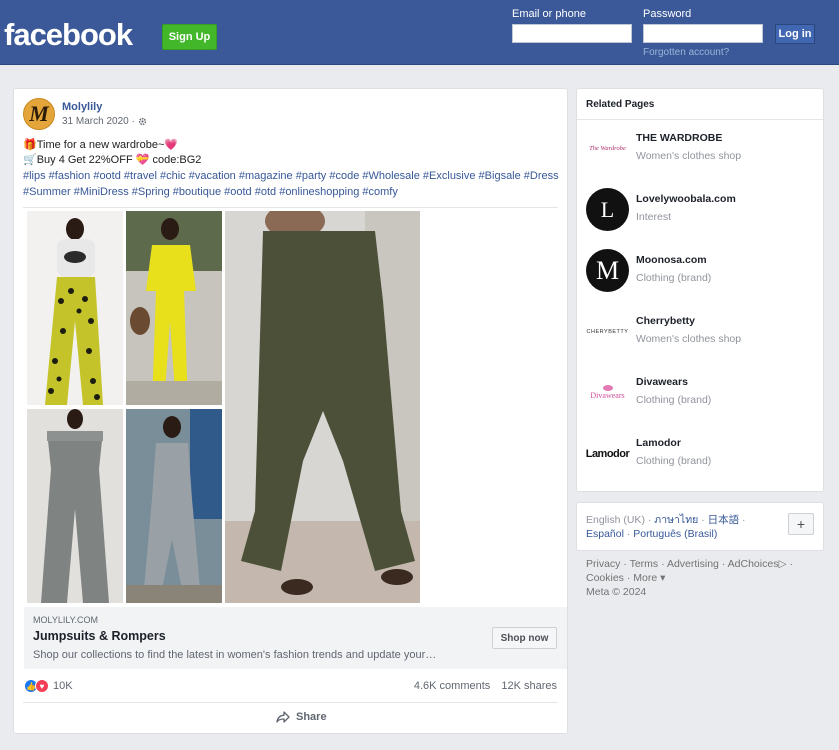  What do you see at coordinates (603, 564) in the screenshot?
I see `footer-link-privacy: Privacy` at bounding box center [603, 564].